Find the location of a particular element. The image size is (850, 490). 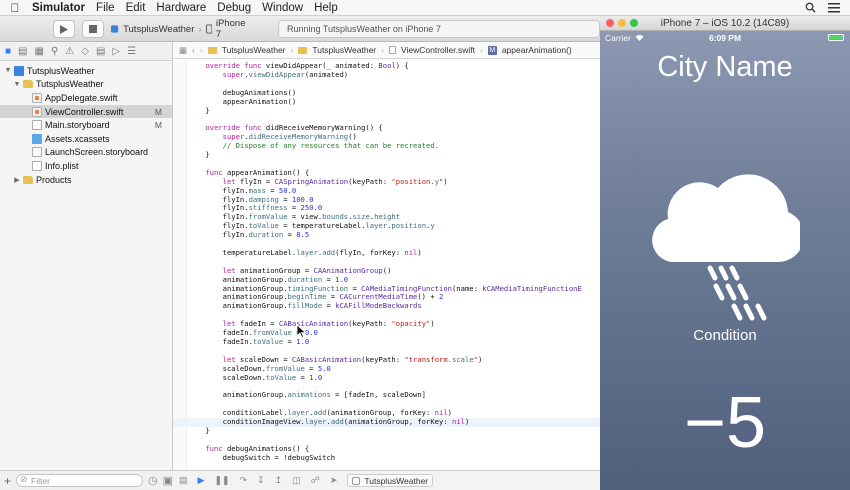

hide-debug-area-icon: ▤ is located at coordinates (183, 480).